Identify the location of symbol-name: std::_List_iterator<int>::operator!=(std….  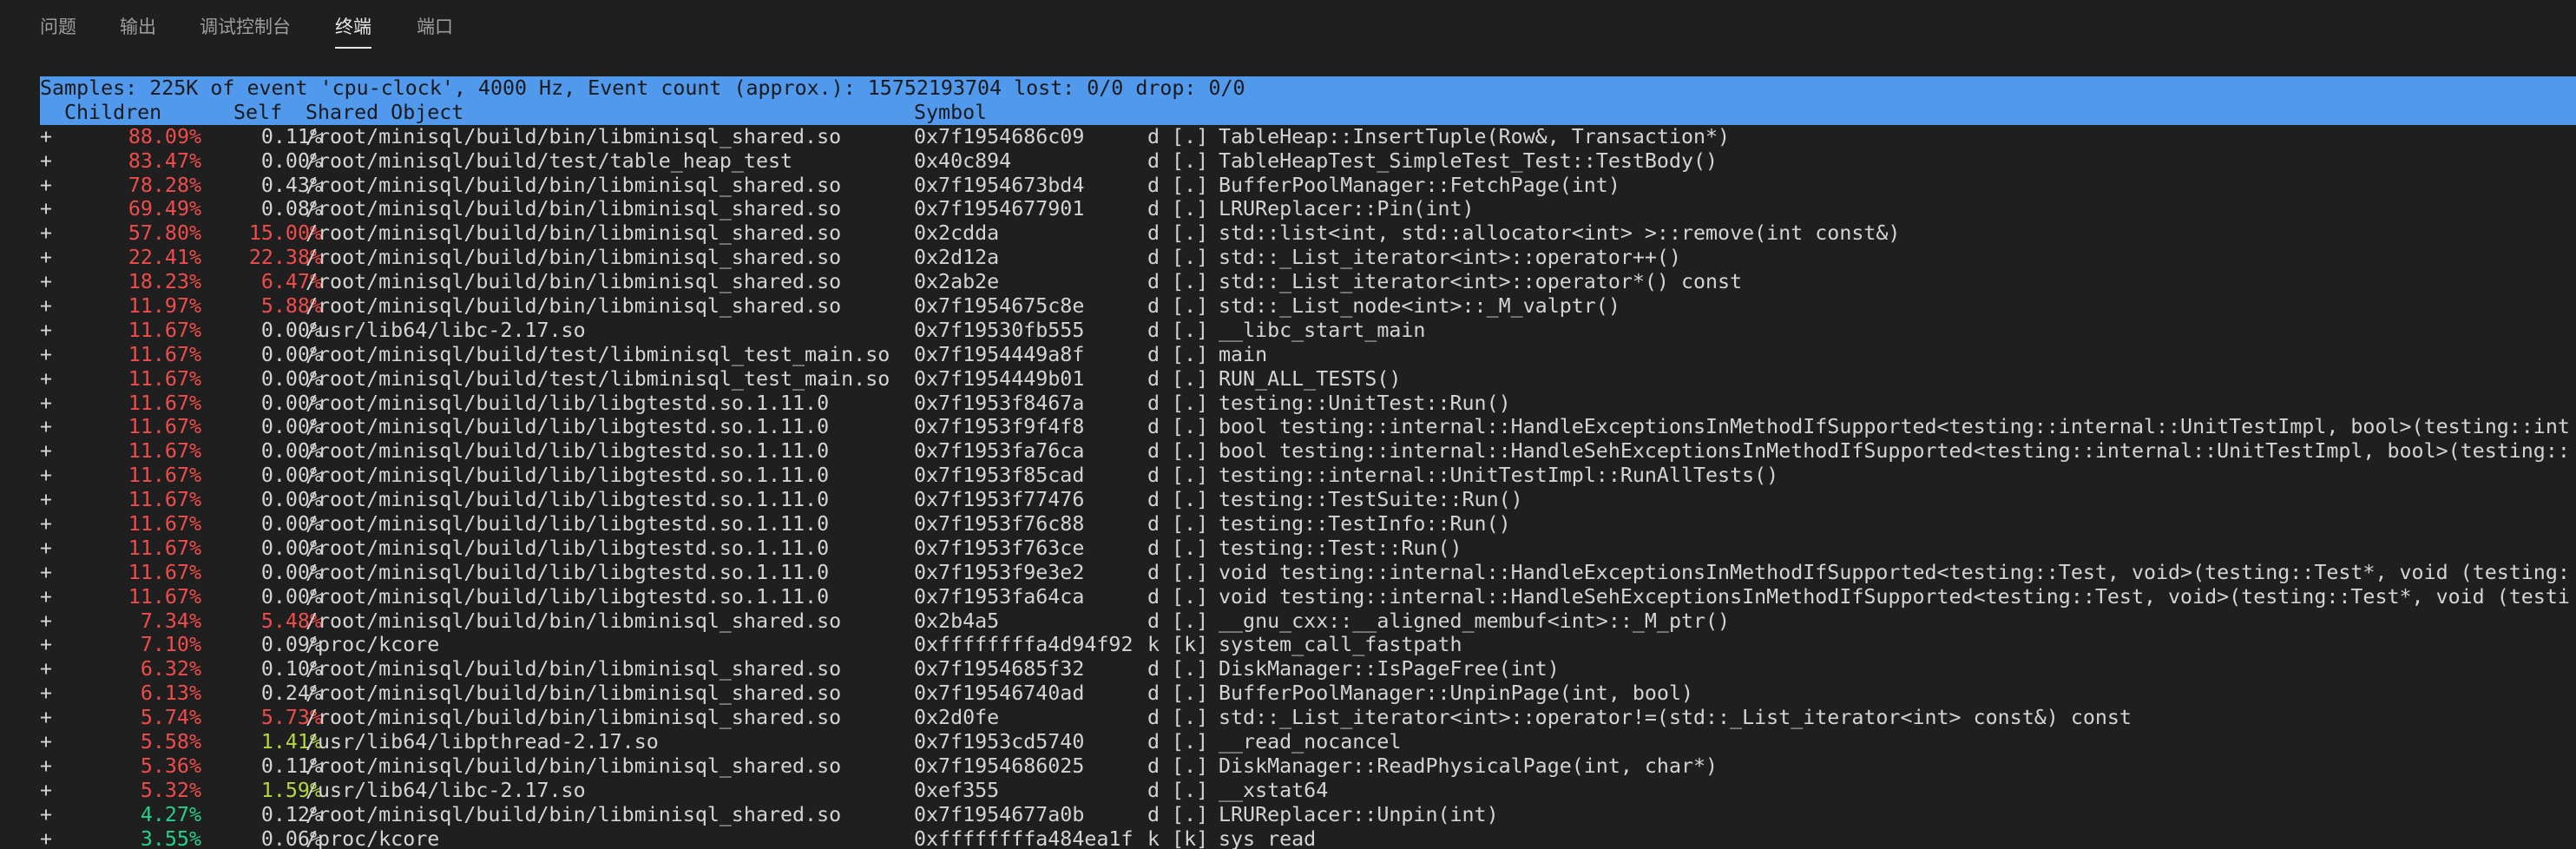
(1675, 718).